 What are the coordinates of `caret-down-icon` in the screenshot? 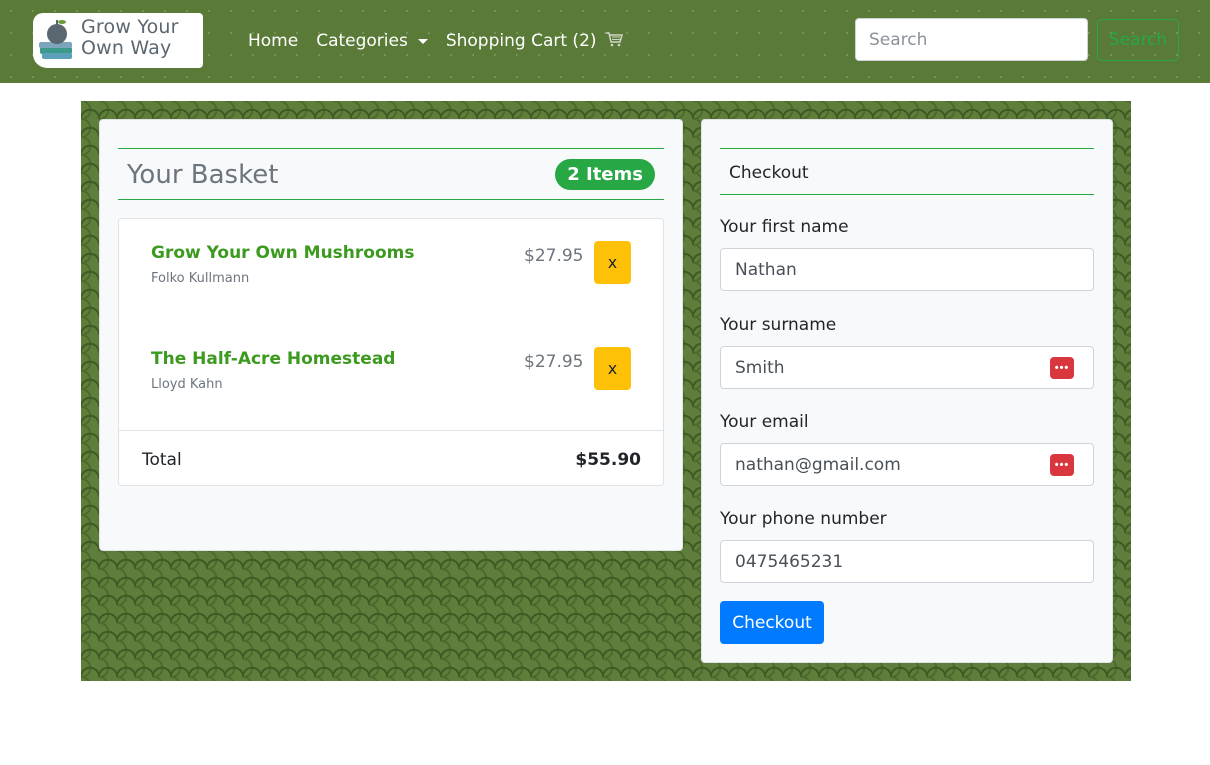 It's located at (422, 41).